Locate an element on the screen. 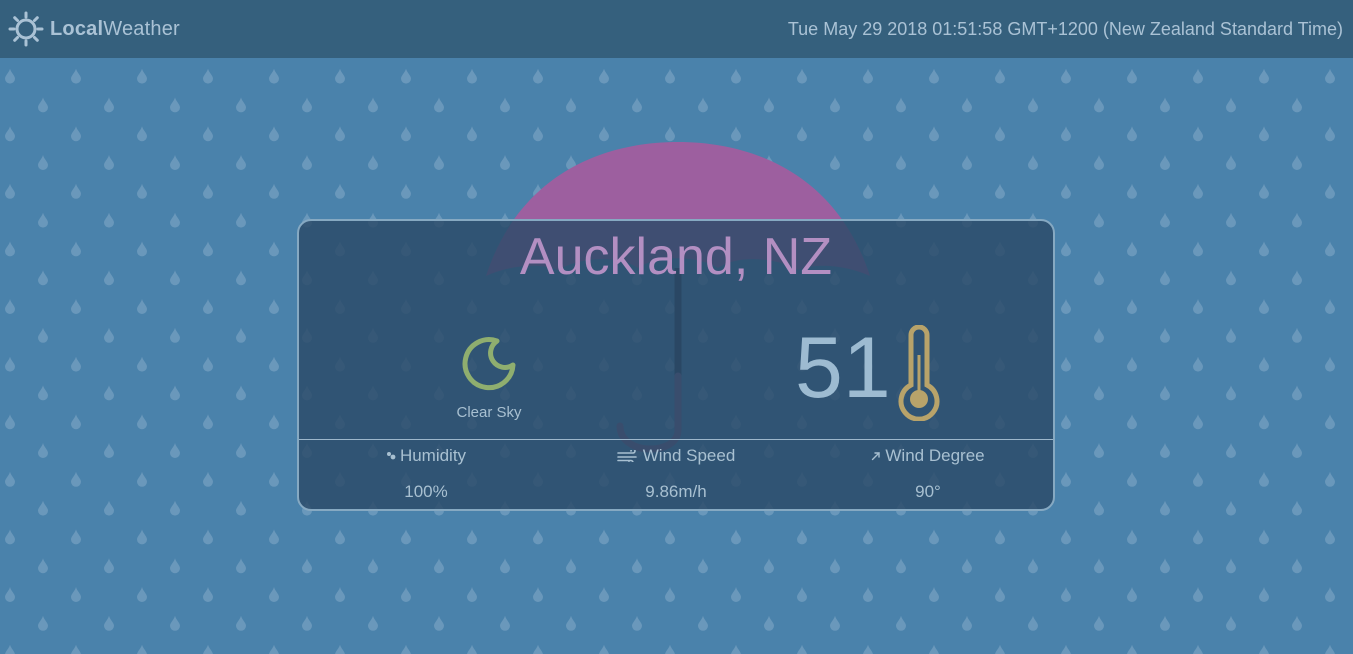 The image size is (1353, 654). brand-name-bold: Local is located at coordinates (77, 28).